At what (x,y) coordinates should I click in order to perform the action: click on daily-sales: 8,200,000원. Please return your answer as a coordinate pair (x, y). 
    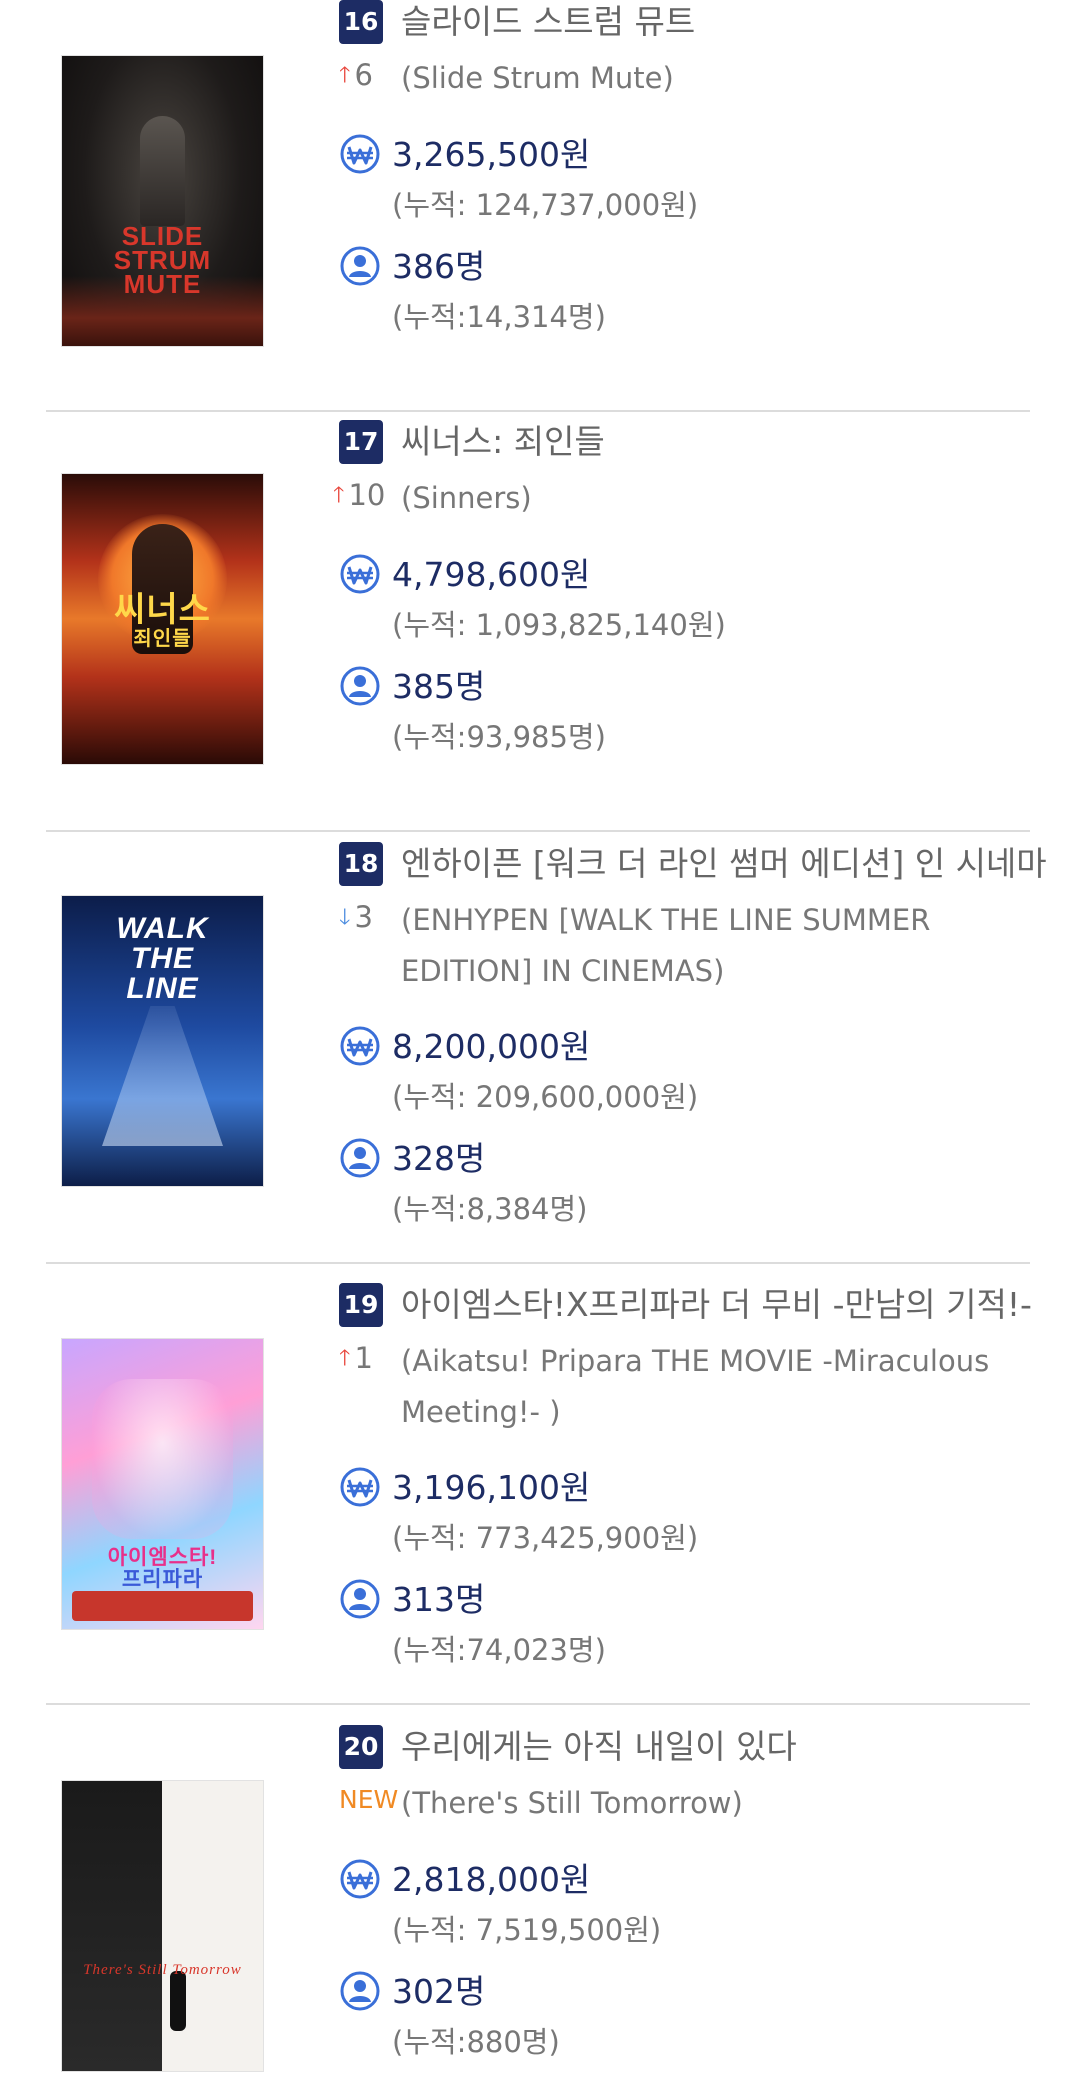
    Looking at the image, I should click on (491, 1046).